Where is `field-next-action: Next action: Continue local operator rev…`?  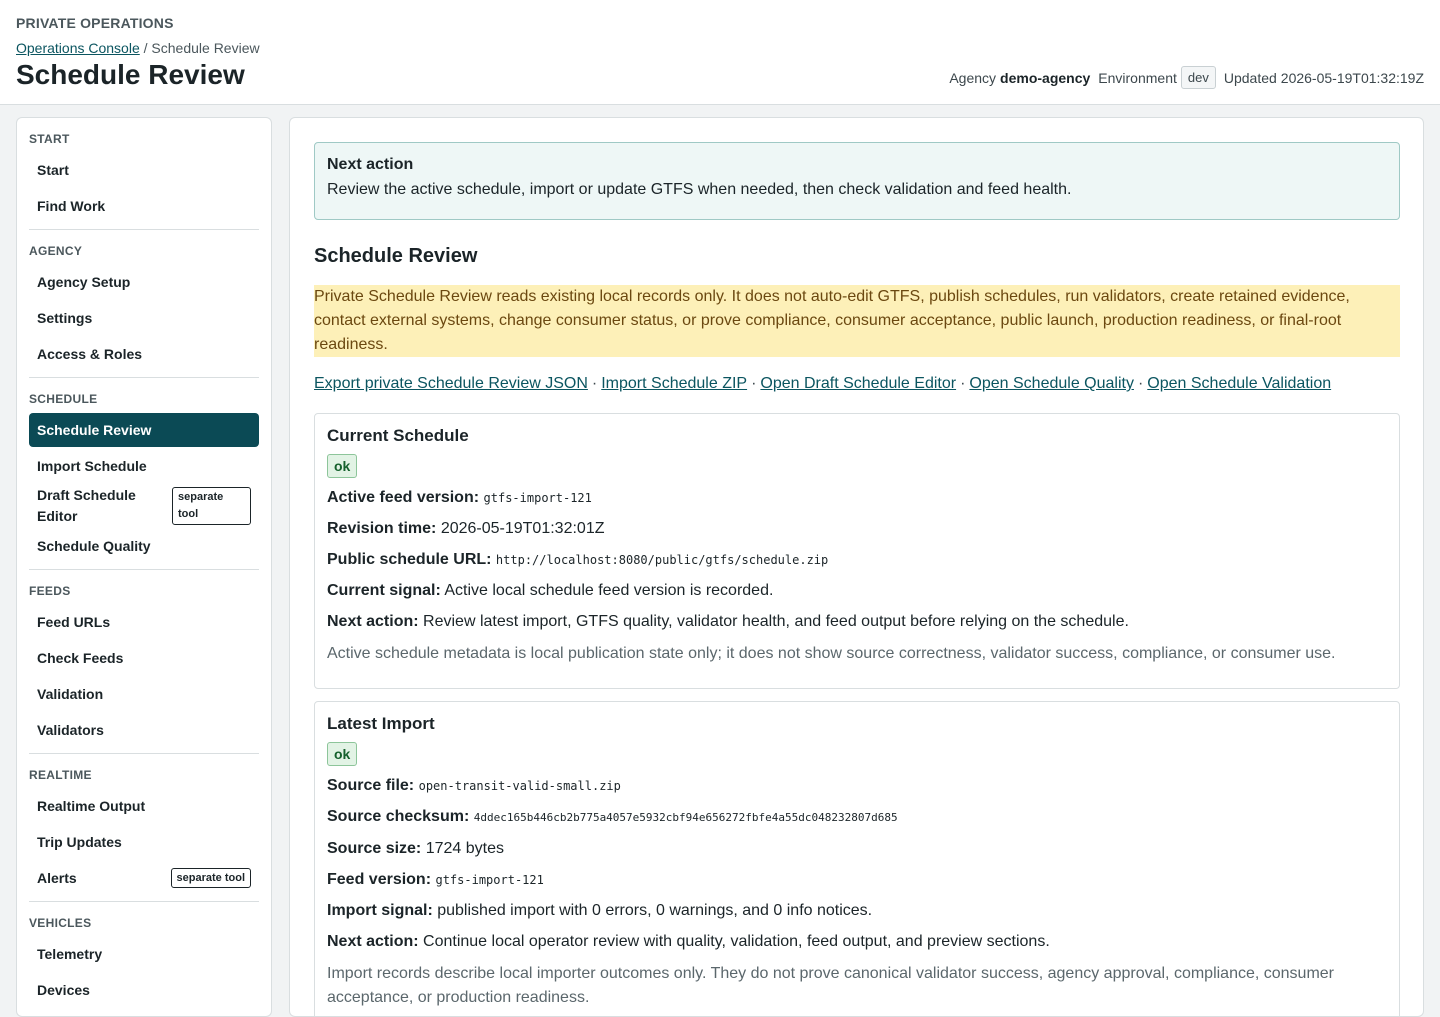
field-next-action: Next action: Continue local operator rev… is located at coordinates (857, 942).